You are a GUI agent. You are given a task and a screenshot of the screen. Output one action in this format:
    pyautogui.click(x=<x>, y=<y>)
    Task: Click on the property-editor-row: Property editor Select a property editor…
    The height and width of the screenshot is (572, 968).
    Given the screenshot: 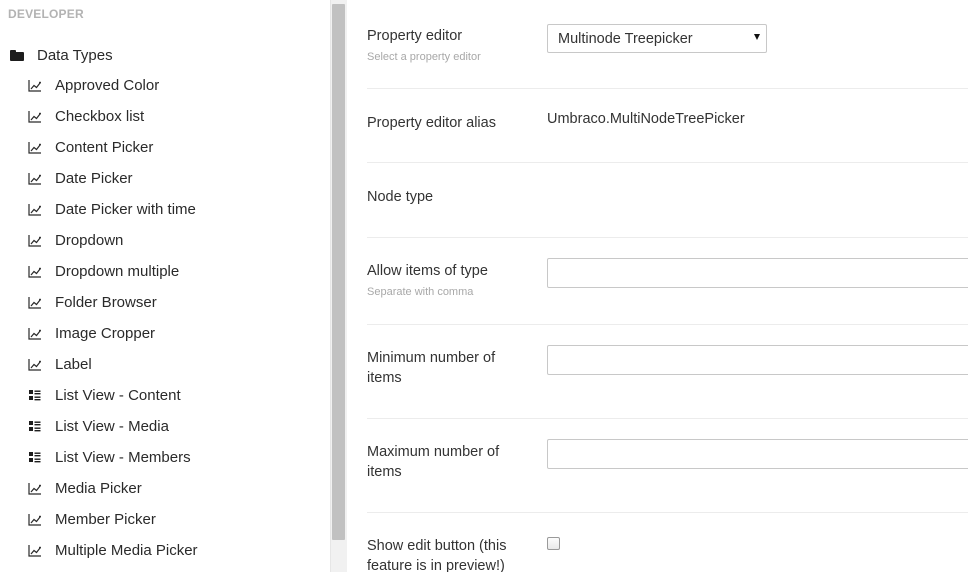 What is the action you would take?
    pyautogui.click(x=667, y=44)
    